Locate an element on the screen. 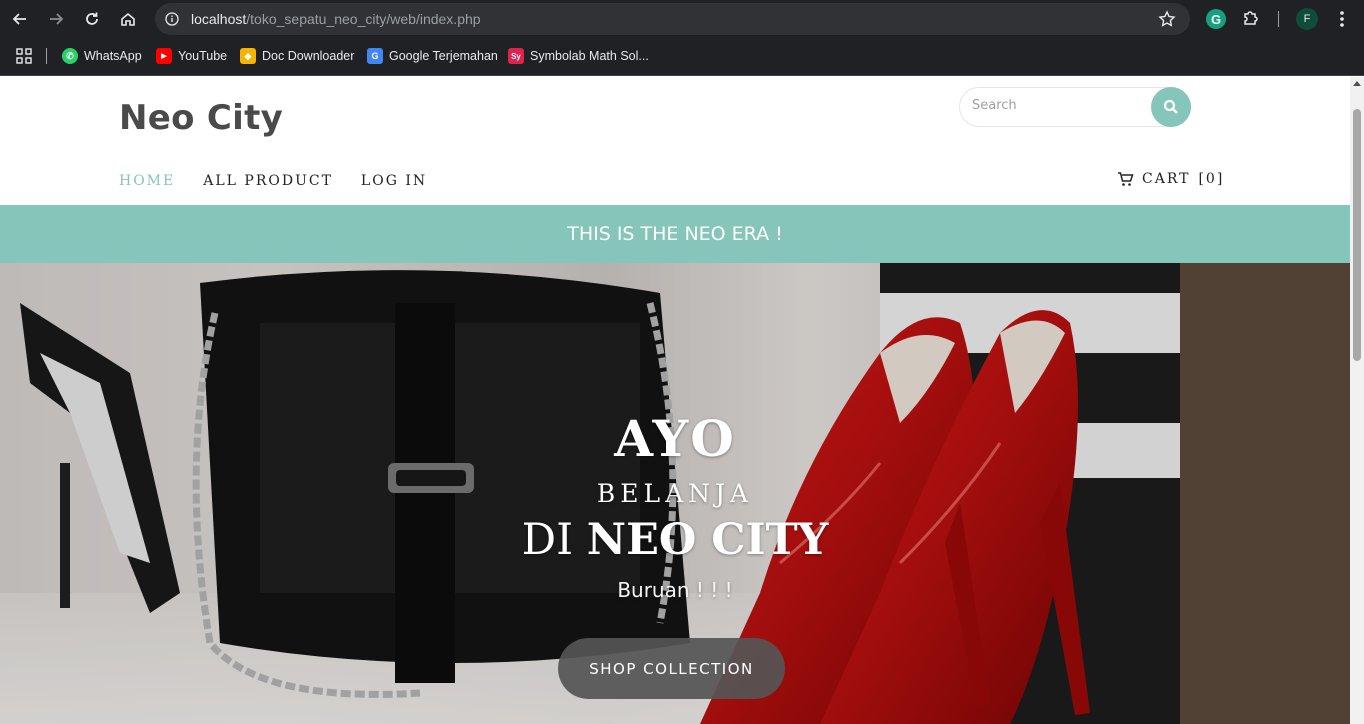  bookmark-label: WhatsApp is located at coordinates (113, 56).